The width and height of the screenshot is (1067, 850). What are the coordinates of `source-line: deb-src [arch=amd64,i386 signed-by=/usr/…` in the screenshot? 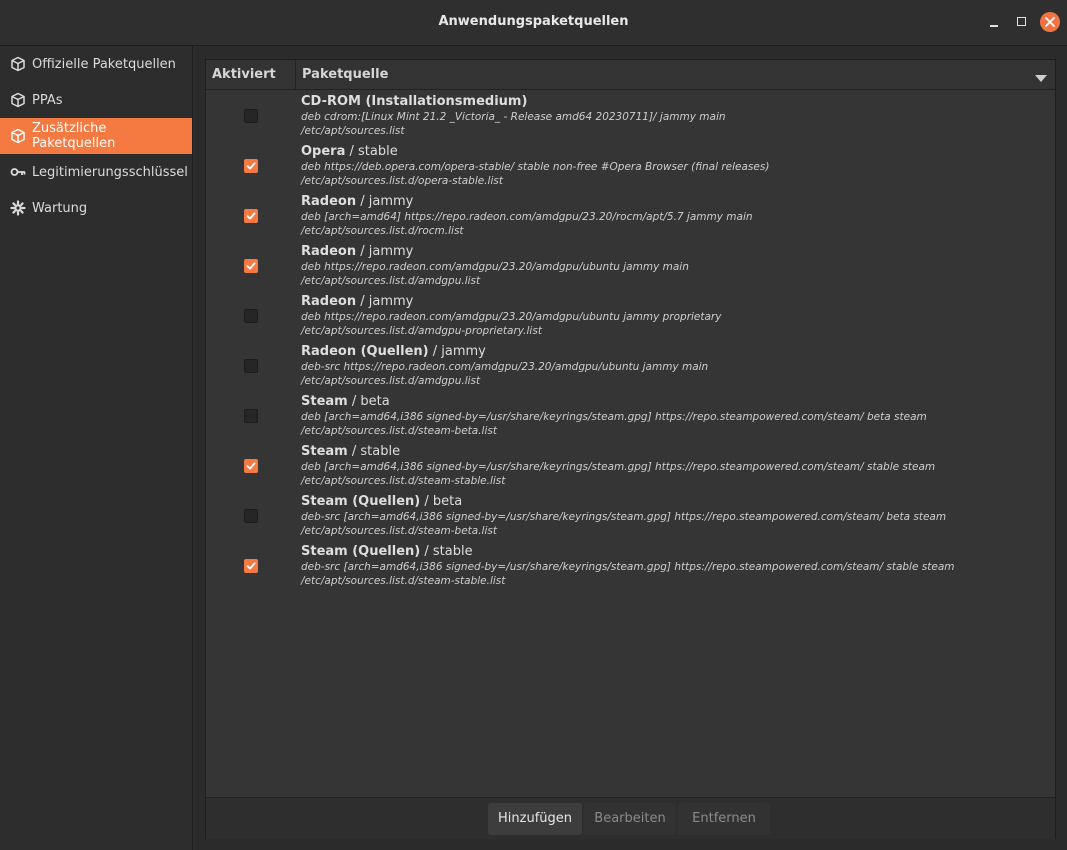 It's located at (624, 517).